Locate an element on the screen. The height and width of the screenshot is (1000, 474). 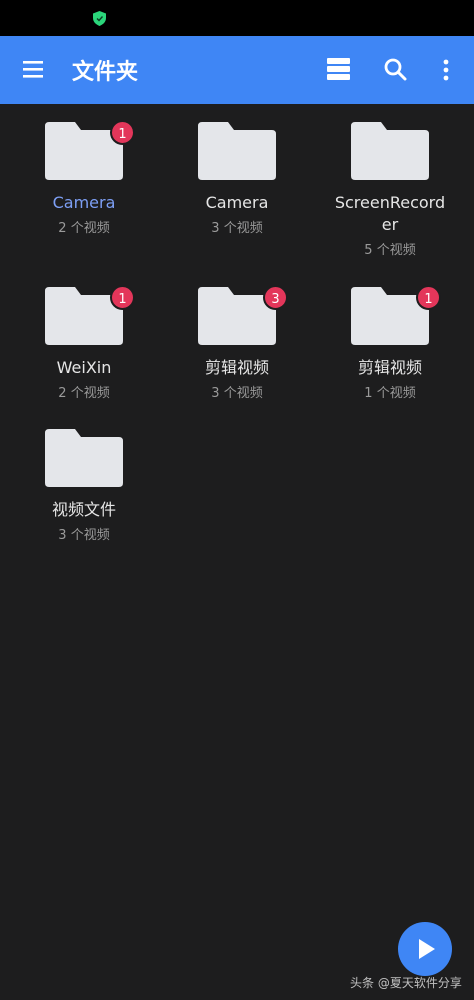
folder-name: WeiXin is located at coordinates (84, 367).